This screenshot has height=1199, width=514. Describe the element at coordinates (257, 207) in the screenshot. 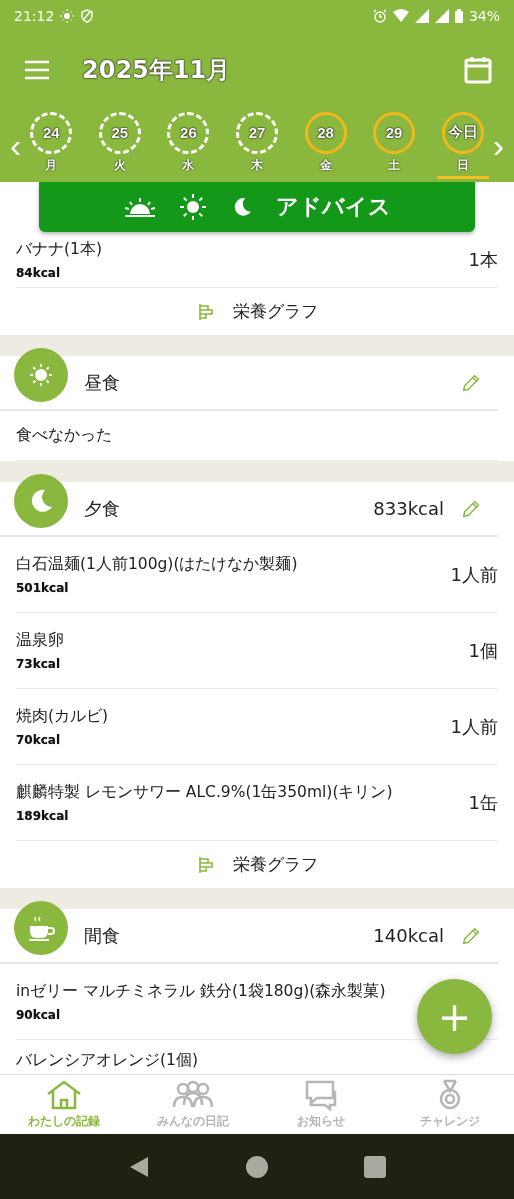

I see `advice-button: アドバイス` at that location.